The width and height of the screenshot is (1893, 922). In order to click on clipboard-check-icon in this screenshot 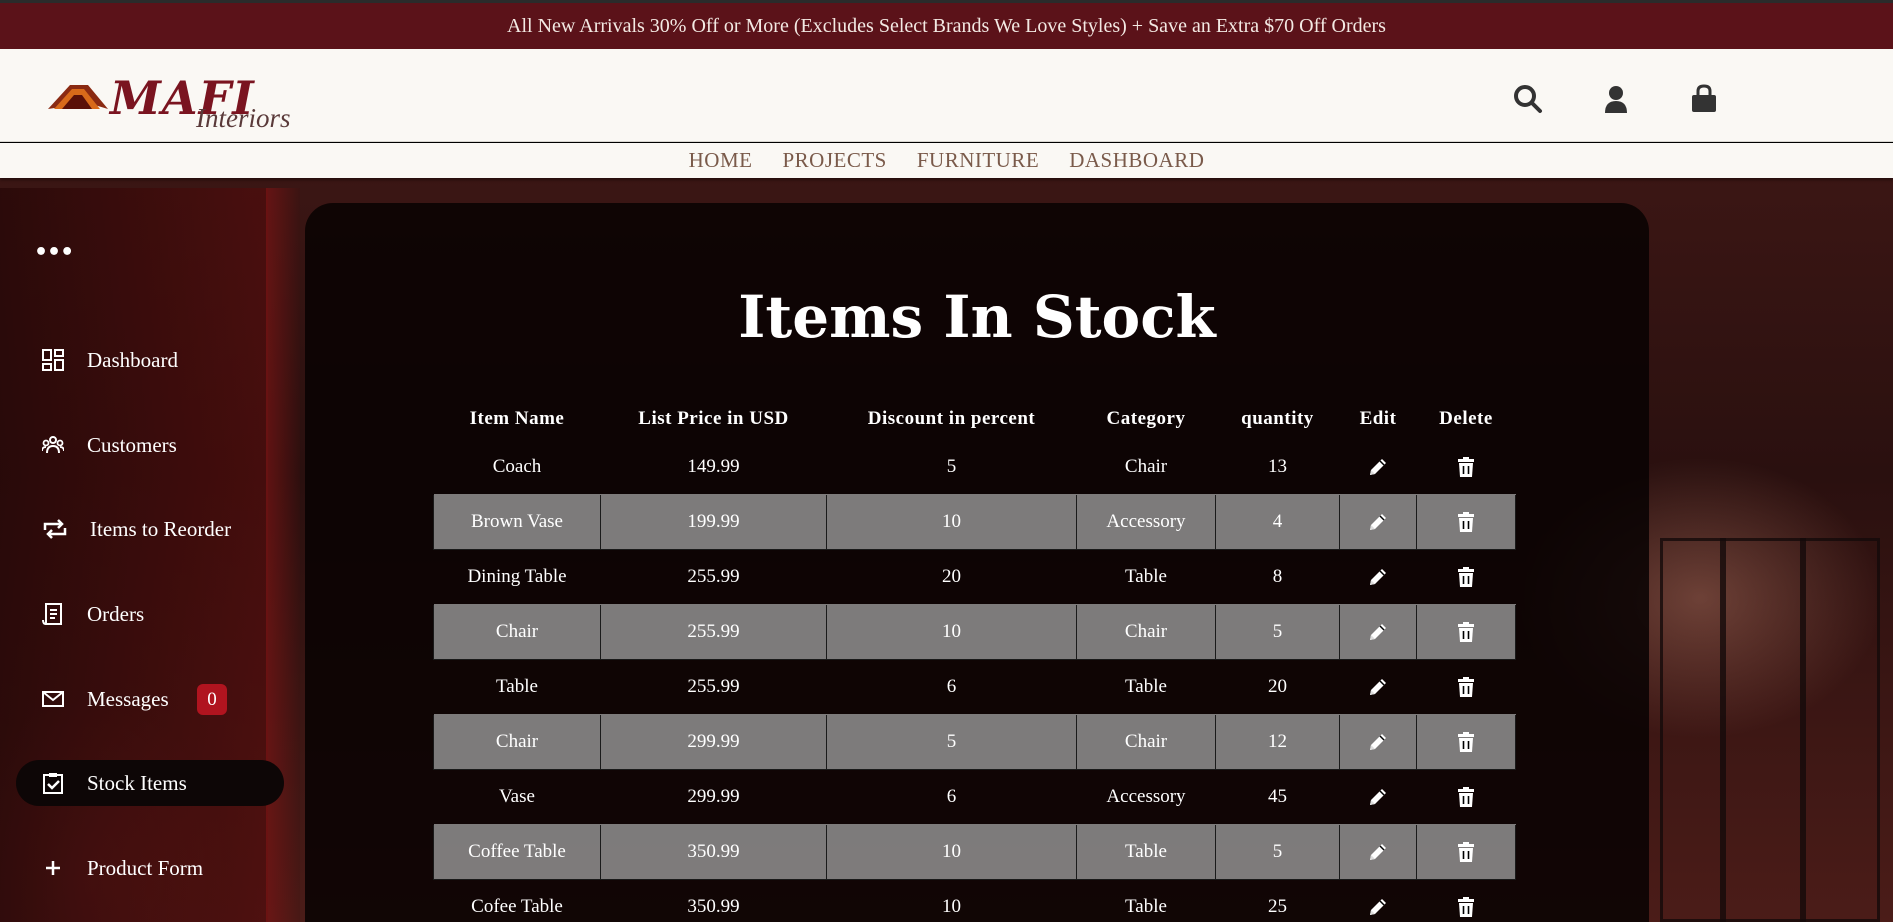, I will do `click(53, 783)`.